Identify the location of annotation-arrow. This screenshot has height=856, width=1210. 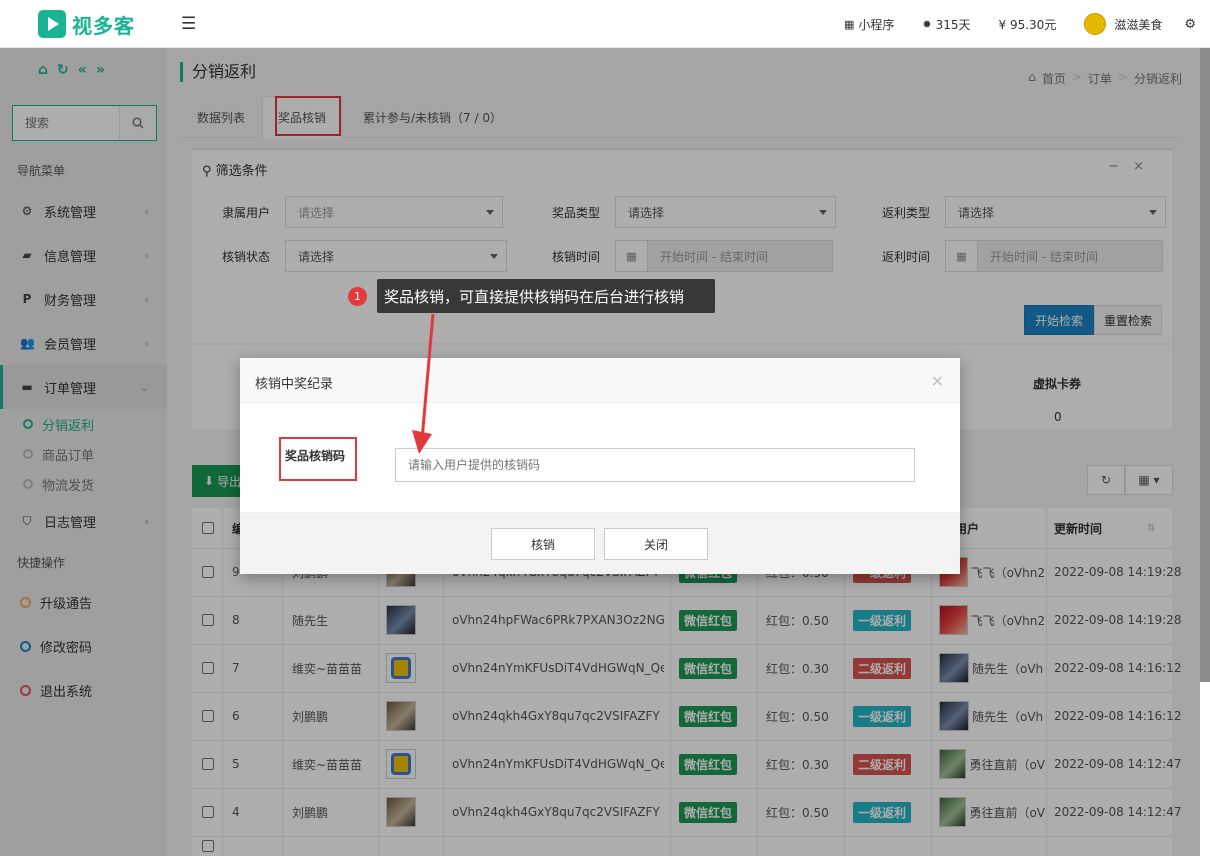
(423, 383).